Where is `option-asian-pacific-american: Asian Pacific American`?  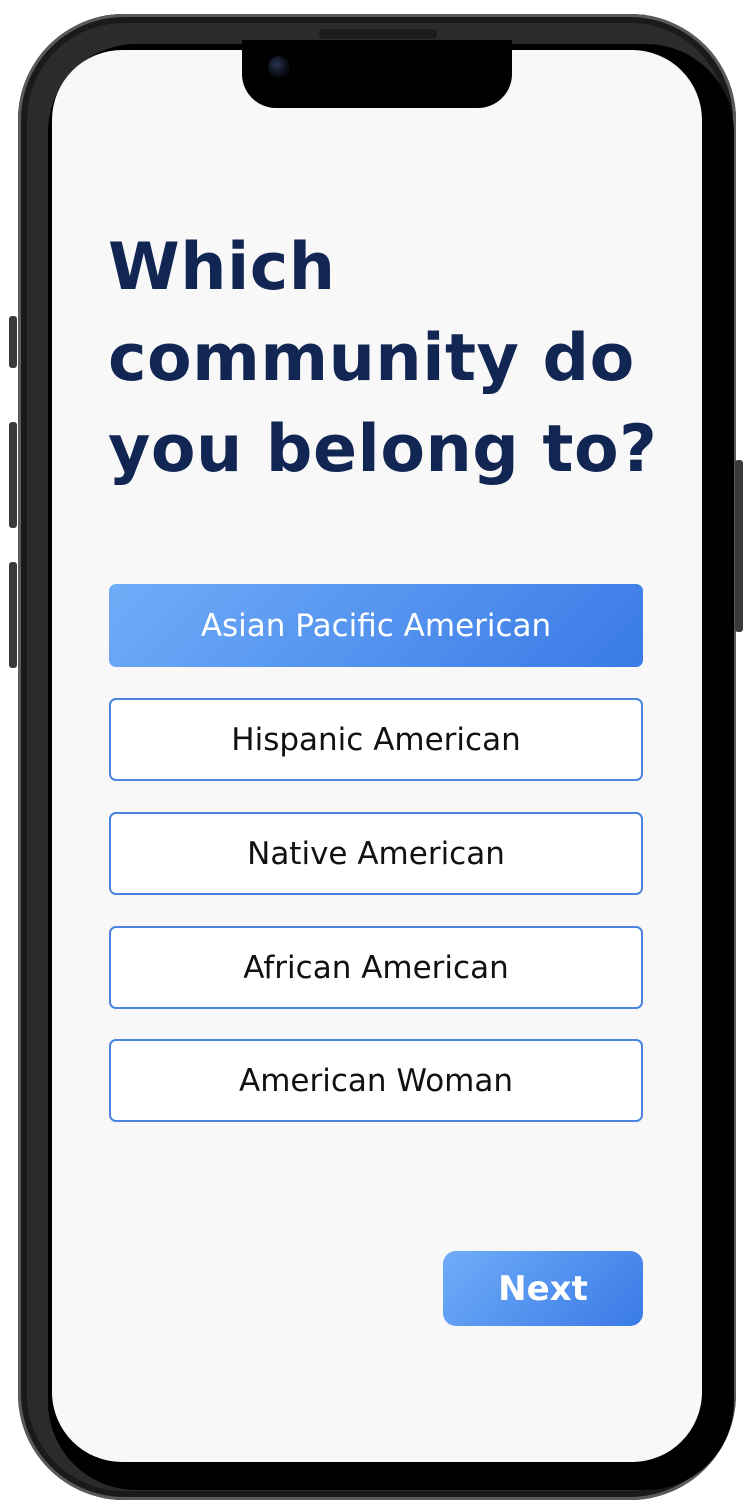 option-asian-pacific-american: Asian Pacific American is located at coordinates (376, 625).